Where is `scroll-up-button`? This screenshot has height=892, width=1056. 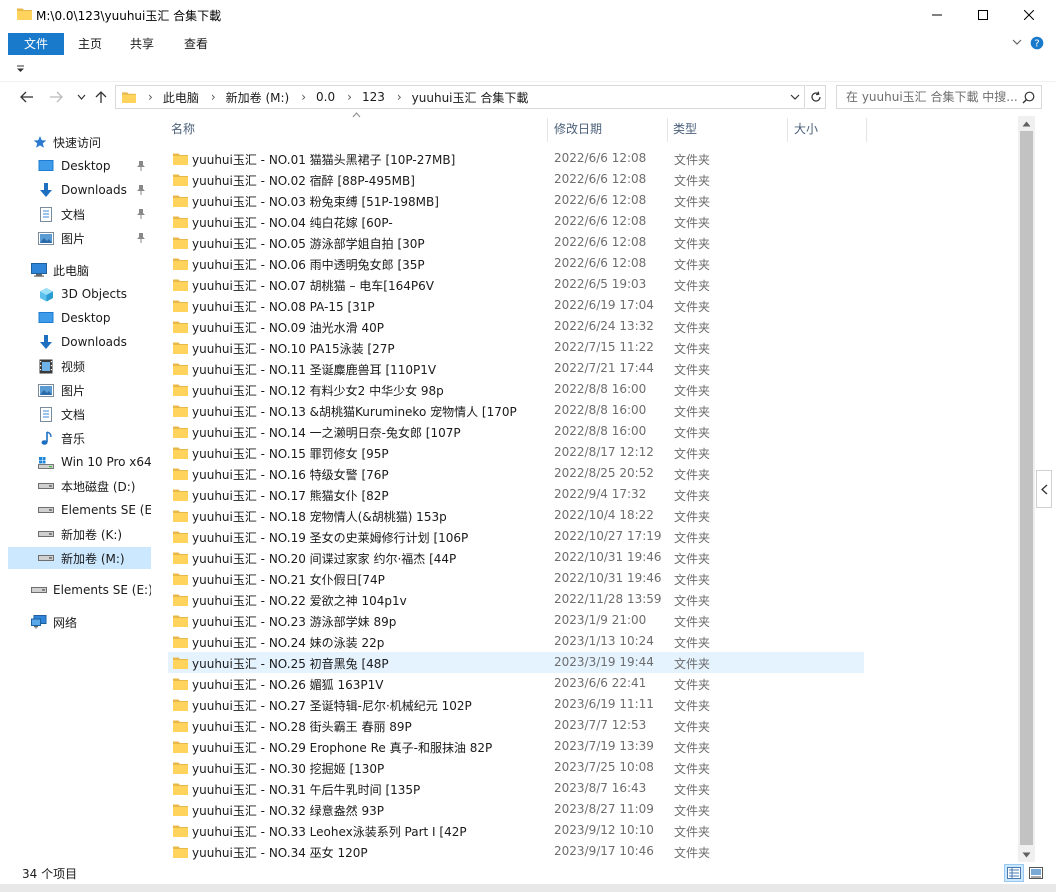 scroll-up-button is located at coordinates (1026, 123).